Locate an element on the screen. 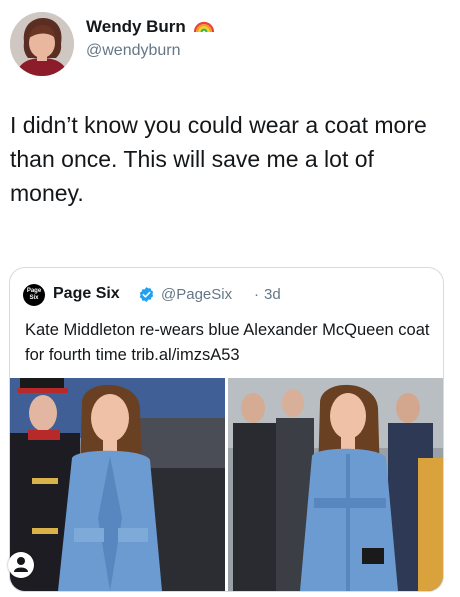  avatar is located at coordinates (42, 44).